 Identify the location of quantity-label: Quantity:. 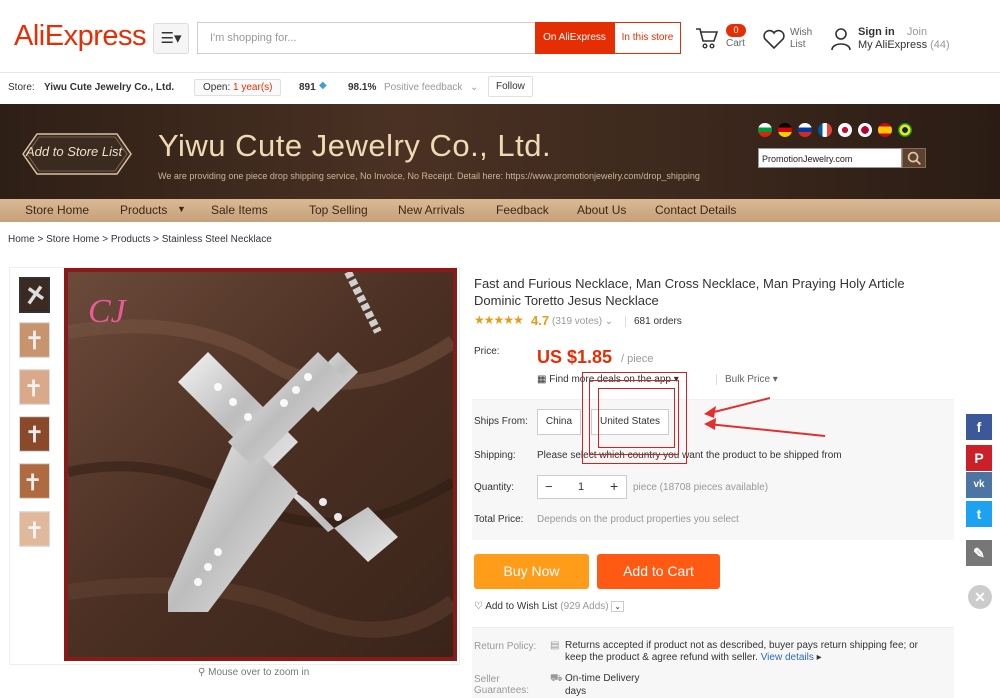
(494, 487).